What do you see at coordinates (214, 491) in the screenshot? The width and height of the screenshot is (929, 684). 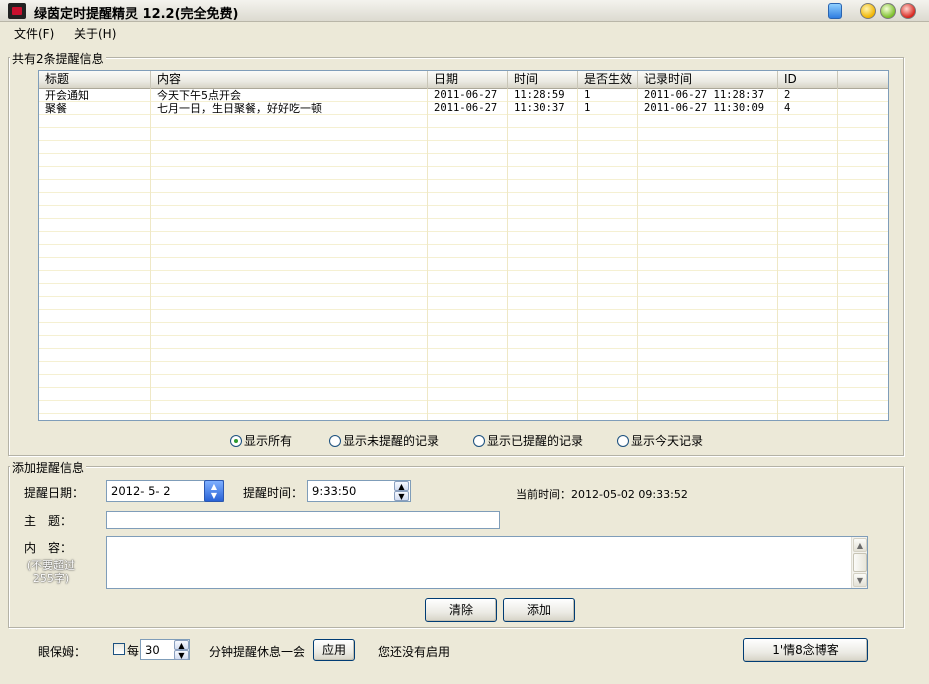 I see `date-spin-icon: ▲ ▼` at bounding box center [214, 491].